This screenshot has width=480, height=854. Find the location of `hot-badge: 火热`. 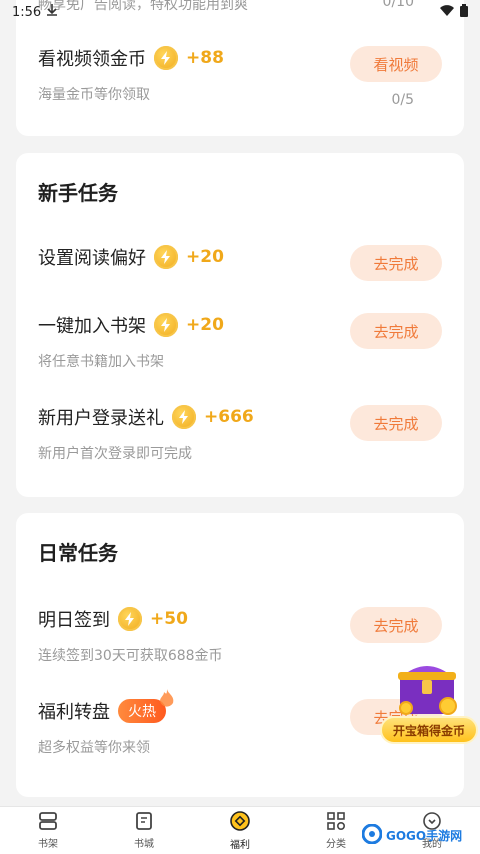

hot-badge: 火热 is located at coordinates (146, 706).